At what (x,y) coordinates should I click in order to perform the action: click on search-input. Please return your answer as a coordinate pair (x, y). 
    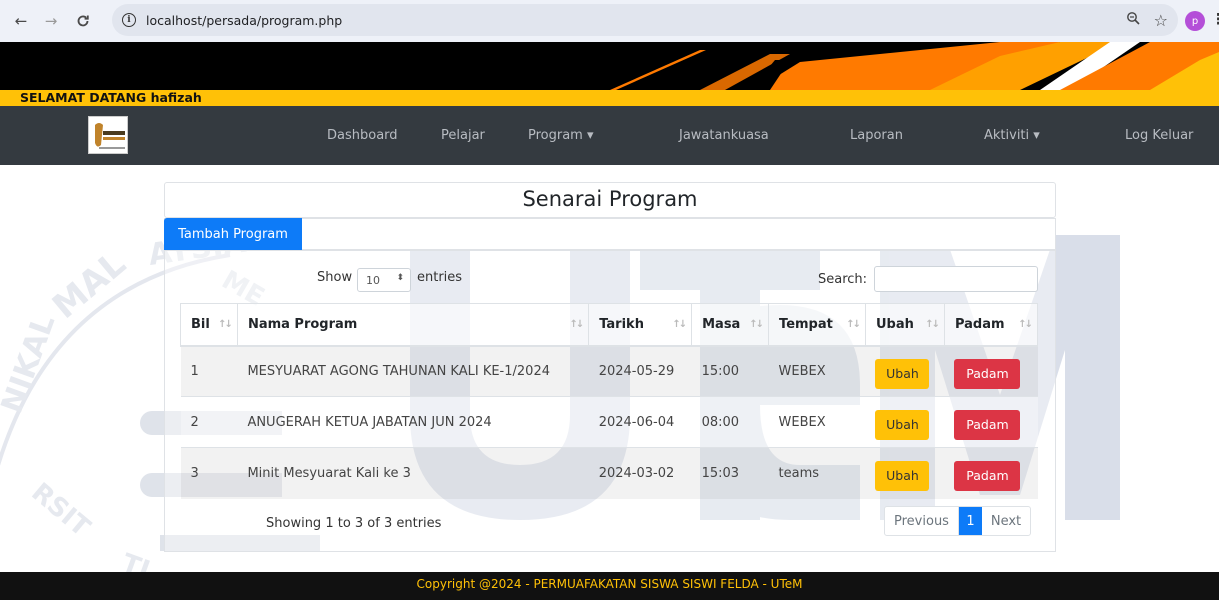
    Looking at the image, I should click on (956, 279).